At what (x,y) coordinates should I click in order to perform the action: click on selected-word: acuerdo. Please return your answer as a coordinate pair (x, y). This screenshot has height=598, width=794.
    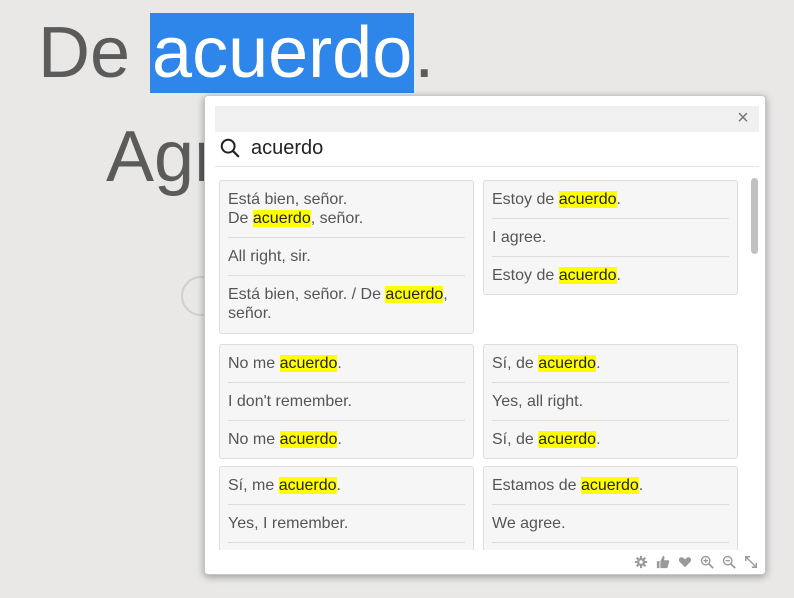
    Looking at the image, I should click on (282, 53).